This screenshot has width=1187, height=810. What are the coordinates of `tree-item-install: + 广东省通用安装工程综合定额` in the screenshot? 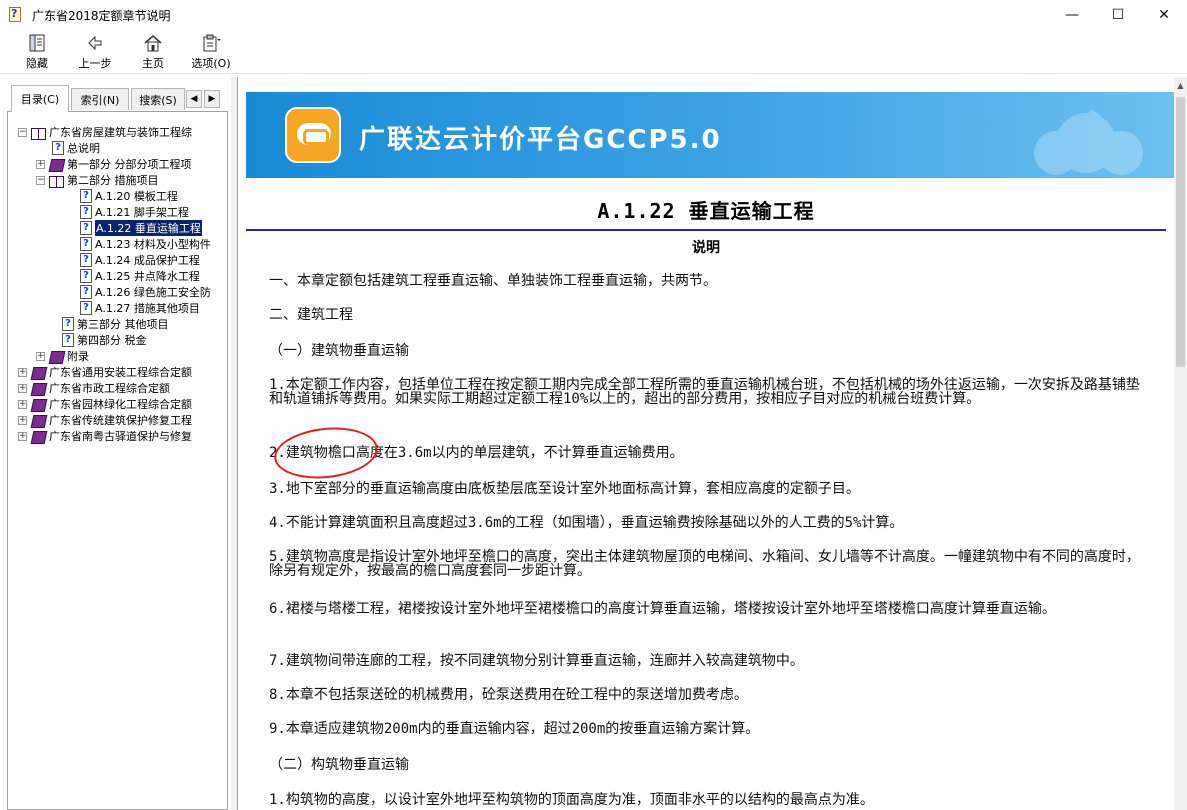 It's located at (105, 372).